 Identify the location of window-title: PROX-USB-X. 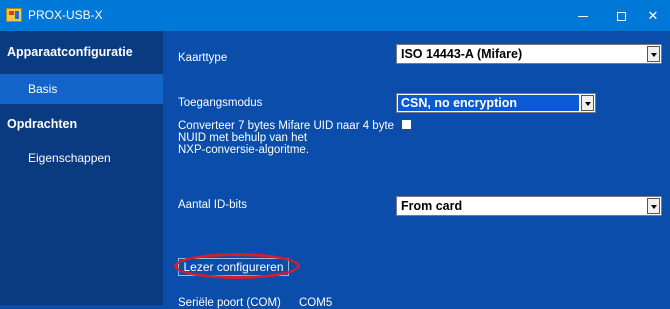
(65, 15).